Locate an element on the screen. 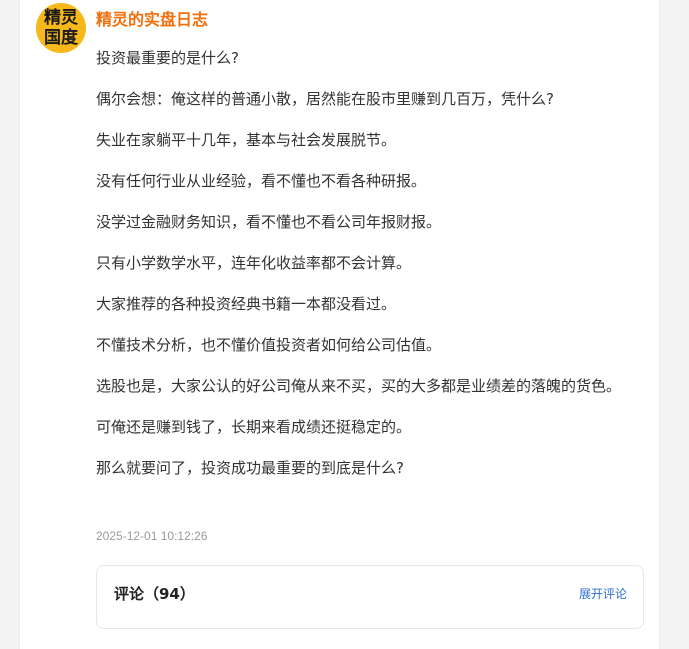 This screenshot has width=689, height=649. paragraph: 没有任何行业从业经验，看不懂也不看各种研报。 is located at coordinates (261, 181).